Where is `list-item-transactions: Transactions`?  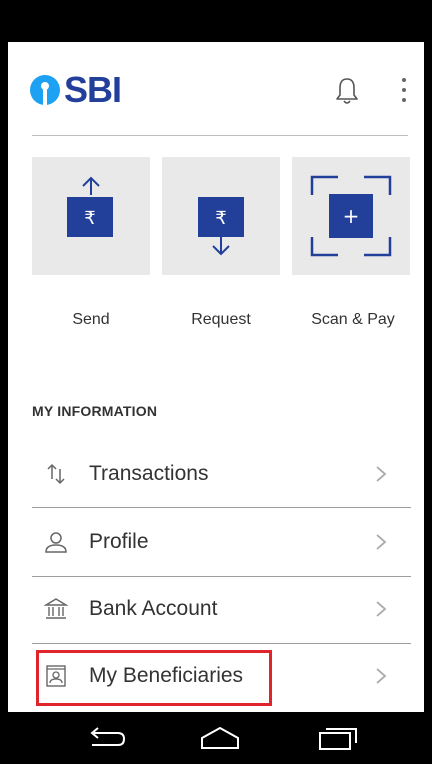 list-item-transactions: Transactions is located at coordinates (221, 475).